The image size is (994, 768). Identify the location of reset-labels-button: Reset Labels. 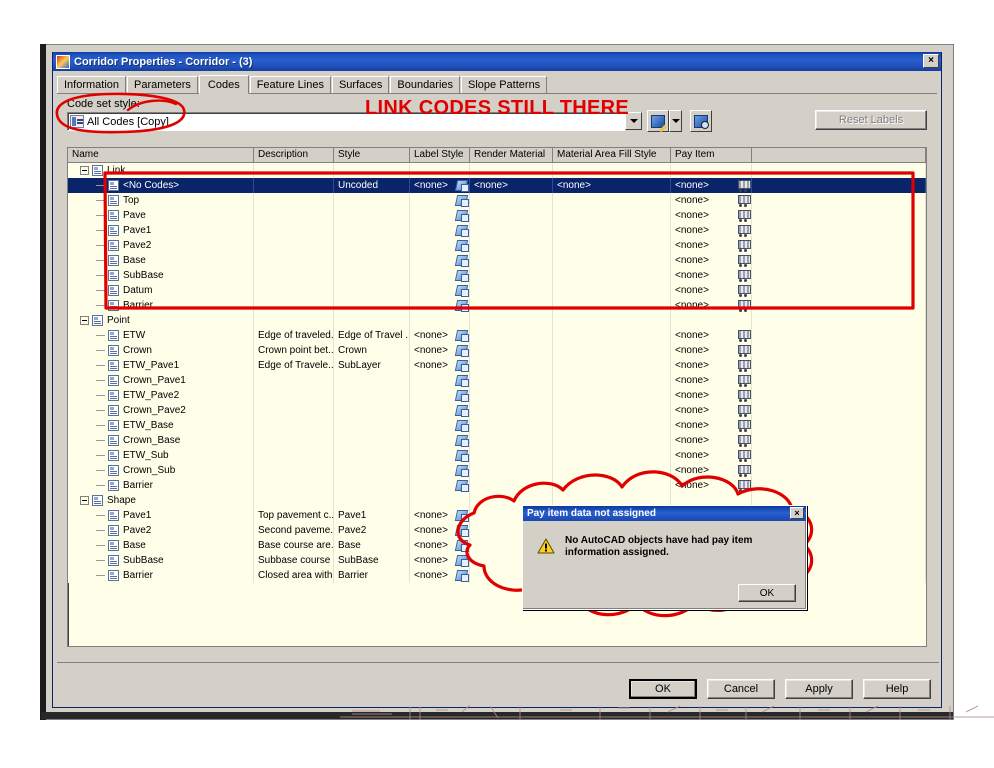
(871, 120).